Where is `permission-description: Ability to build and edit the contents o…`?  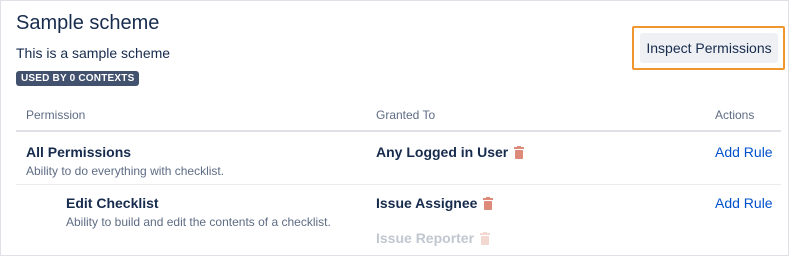
permission-description: Ability to build and edit the contents o… is located at coordinates (198, 222).